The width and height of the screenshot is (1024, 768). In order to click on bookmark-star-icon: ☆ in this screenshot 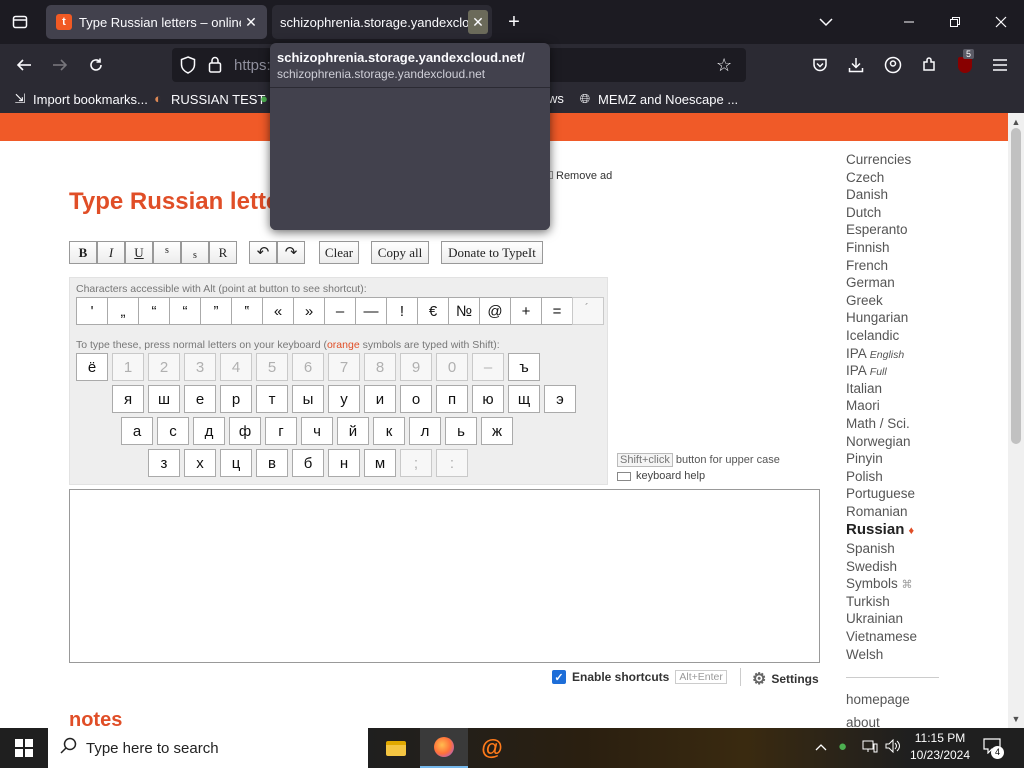, I will do `click(724, 65)`.